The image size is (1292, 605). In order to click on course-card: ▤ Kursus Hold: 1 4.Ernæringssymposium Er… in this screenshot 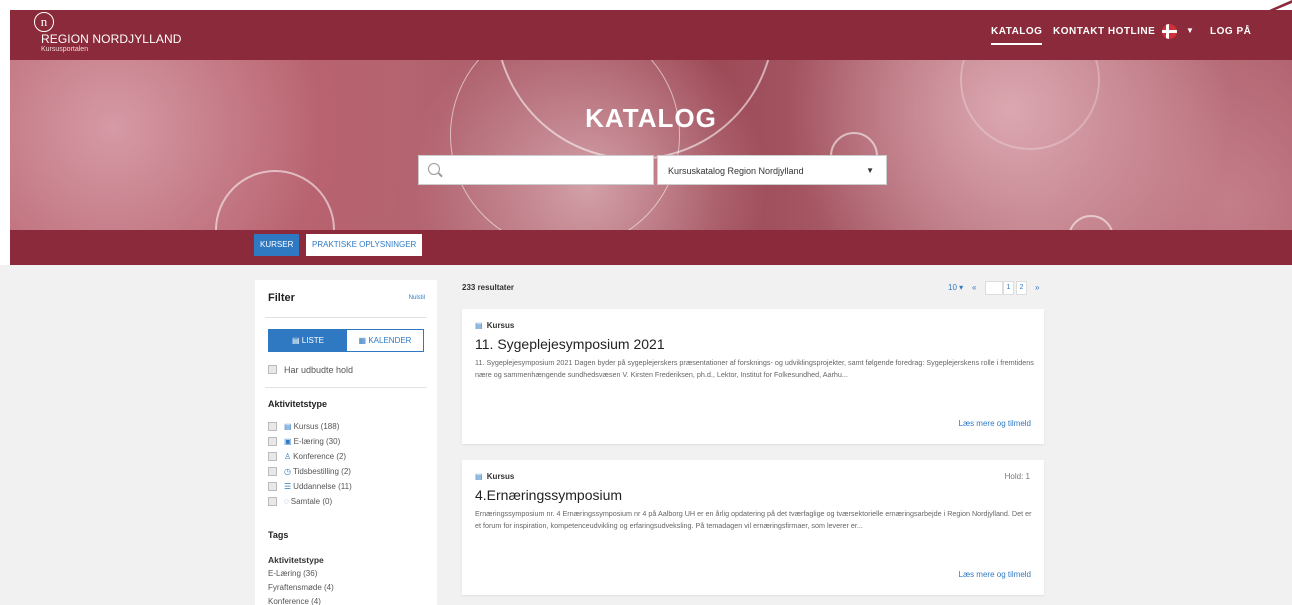, I will do `click(753, 527)`.